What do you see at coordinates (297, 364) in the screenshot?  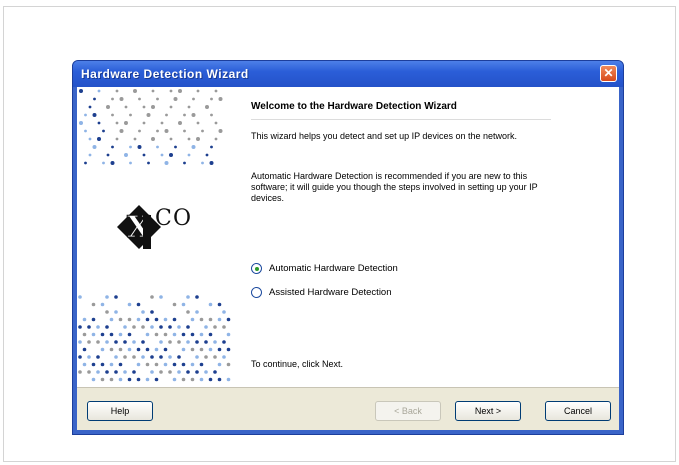 I see `continue-instruction: To continue, click Next.` at bounding box center [297, 364].